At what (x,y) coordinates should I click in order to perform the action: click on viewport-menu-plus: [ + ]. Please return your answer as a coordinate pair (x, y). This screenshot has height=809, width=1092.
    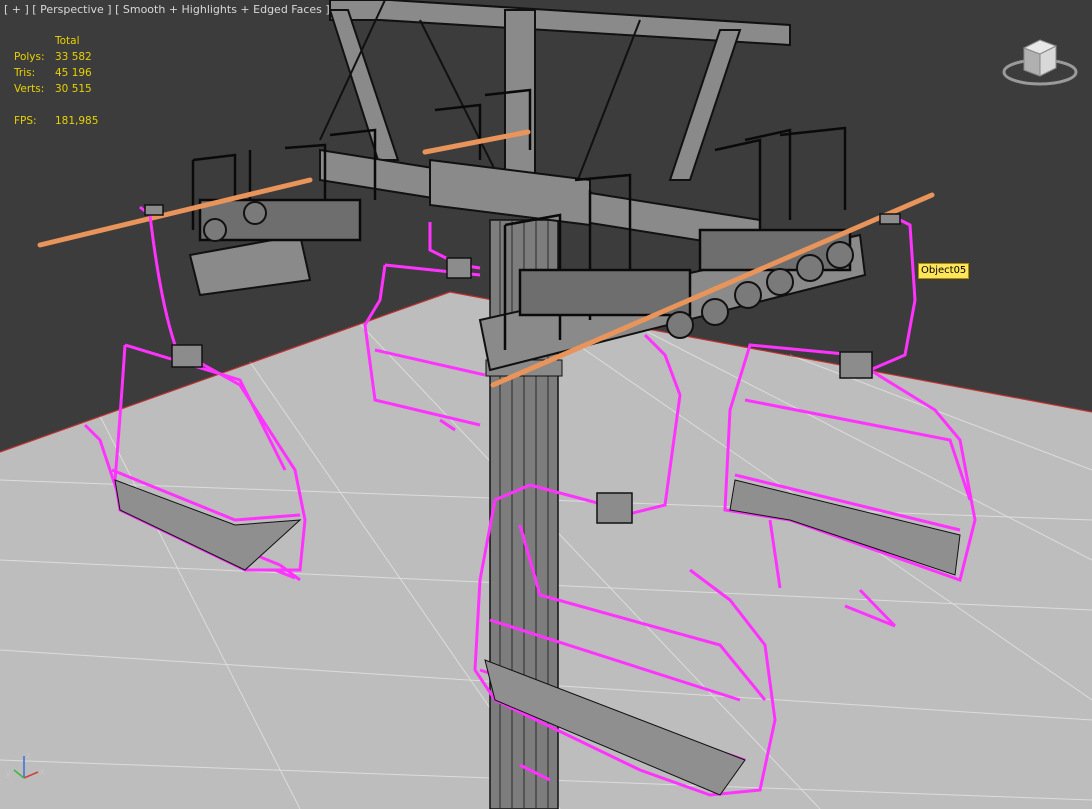
    Looking at the image, I should click on (16, 9).